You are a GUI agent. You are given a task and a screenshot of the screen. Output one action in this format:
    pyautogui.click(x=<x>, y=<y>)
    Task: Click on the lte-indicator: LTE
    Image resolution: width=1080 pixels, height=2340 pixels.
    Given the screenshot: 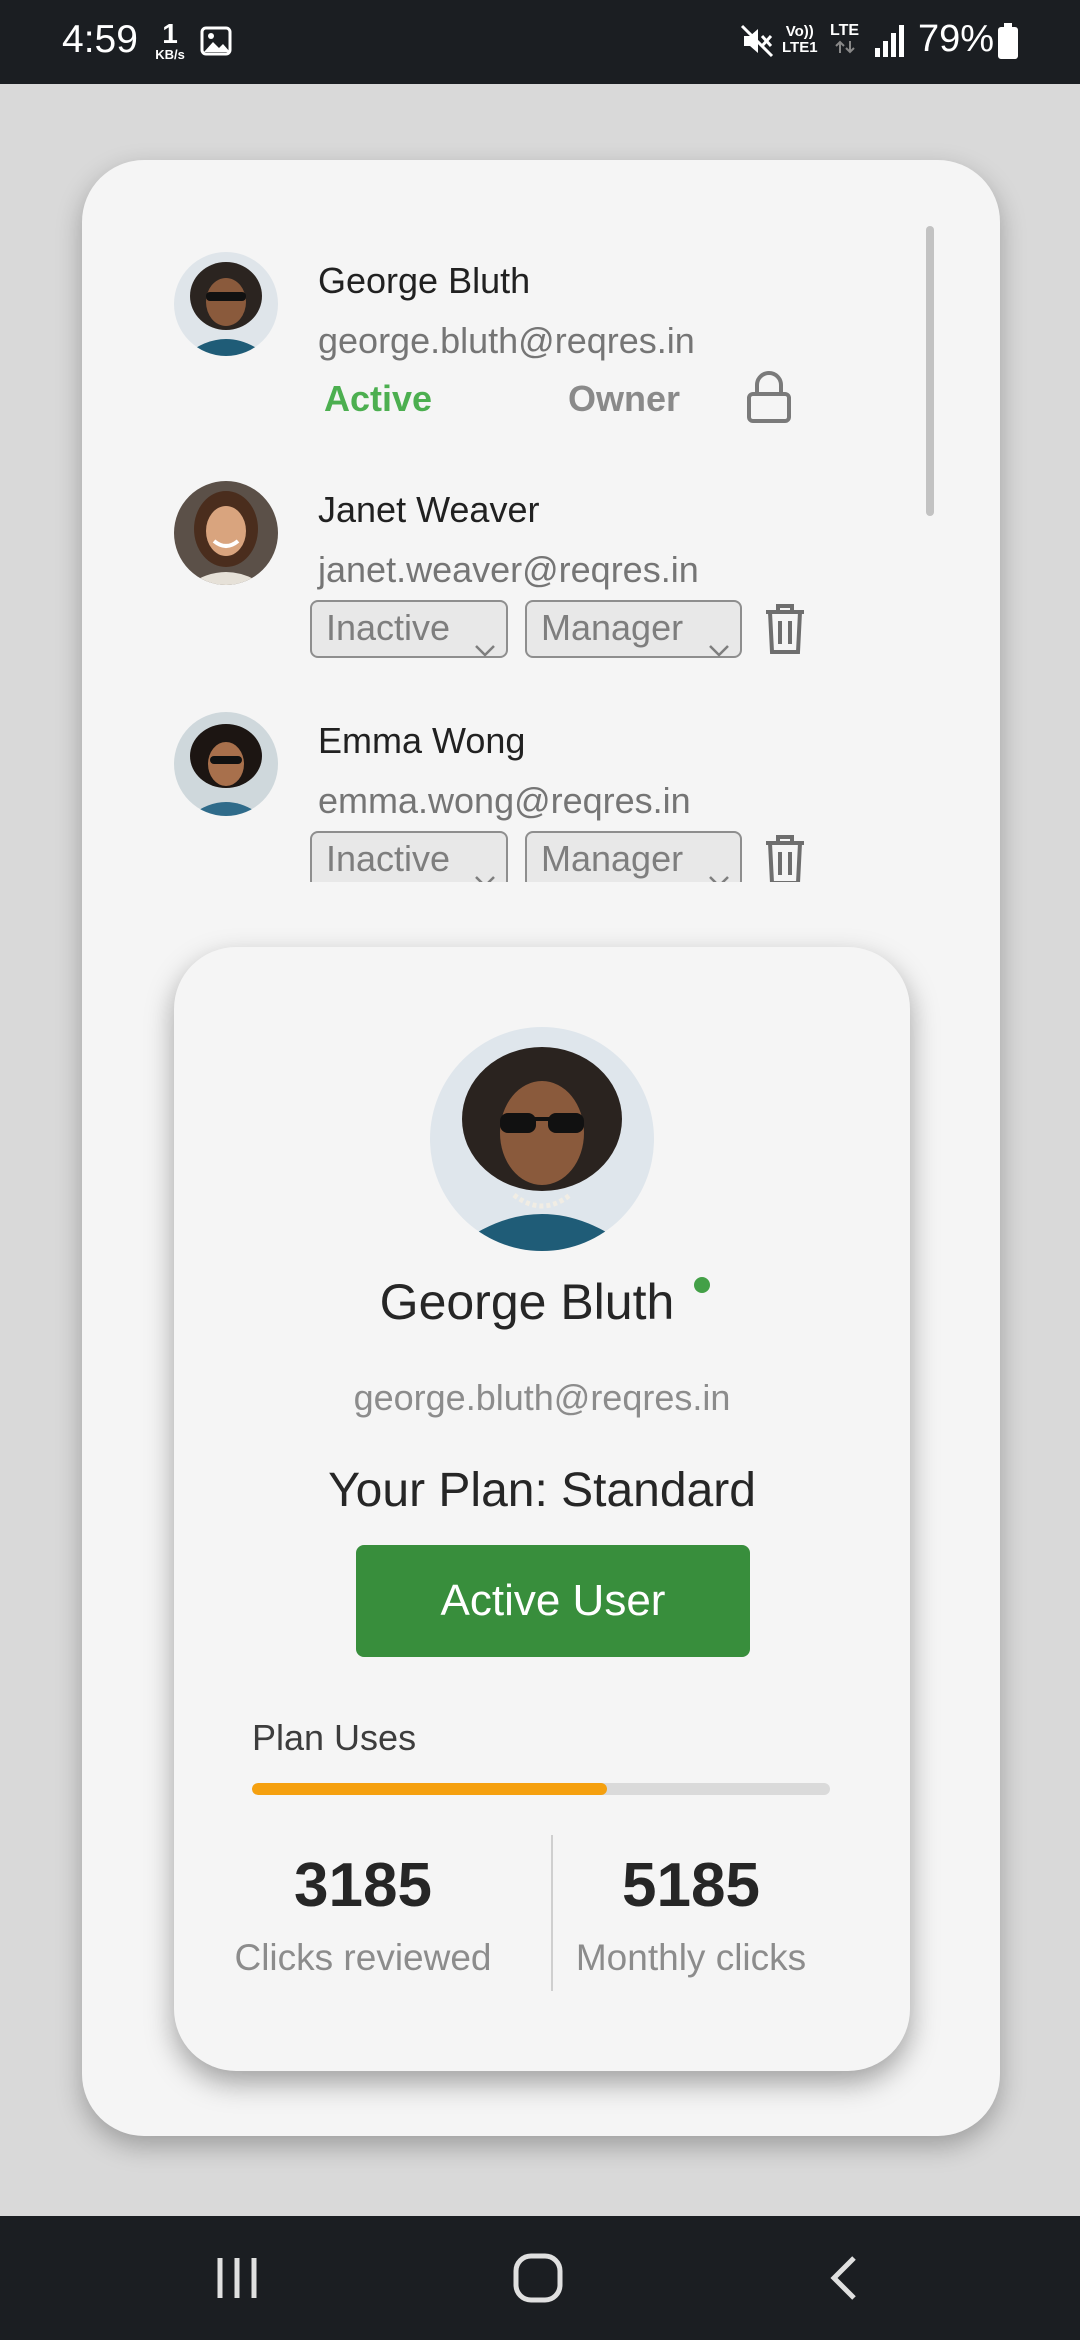 What is the action you would take?
    pyautogui.click(x=844, y=40)
    